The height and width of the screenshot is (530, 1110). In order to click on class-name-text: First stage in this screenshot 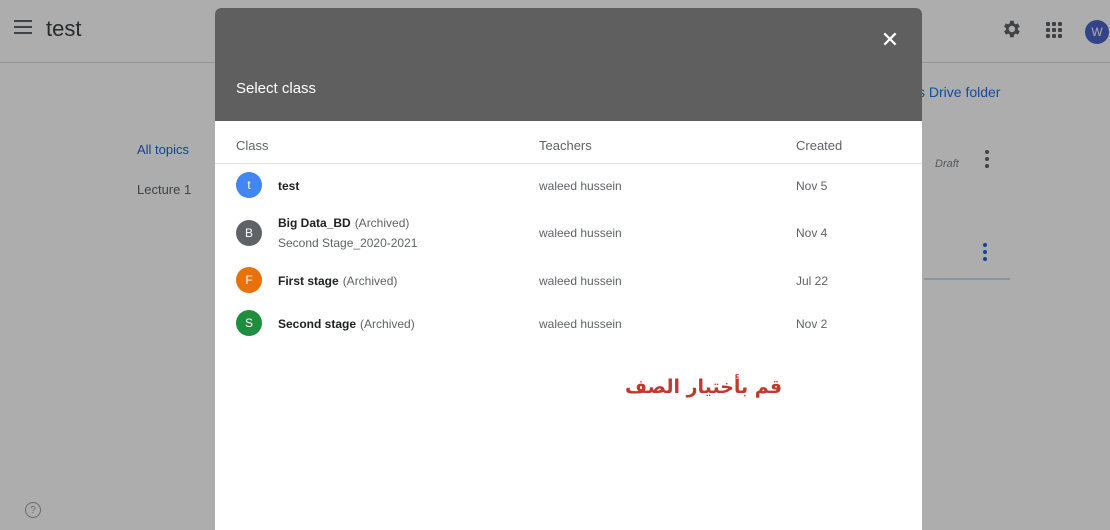, I will do `click(308, 281)`.